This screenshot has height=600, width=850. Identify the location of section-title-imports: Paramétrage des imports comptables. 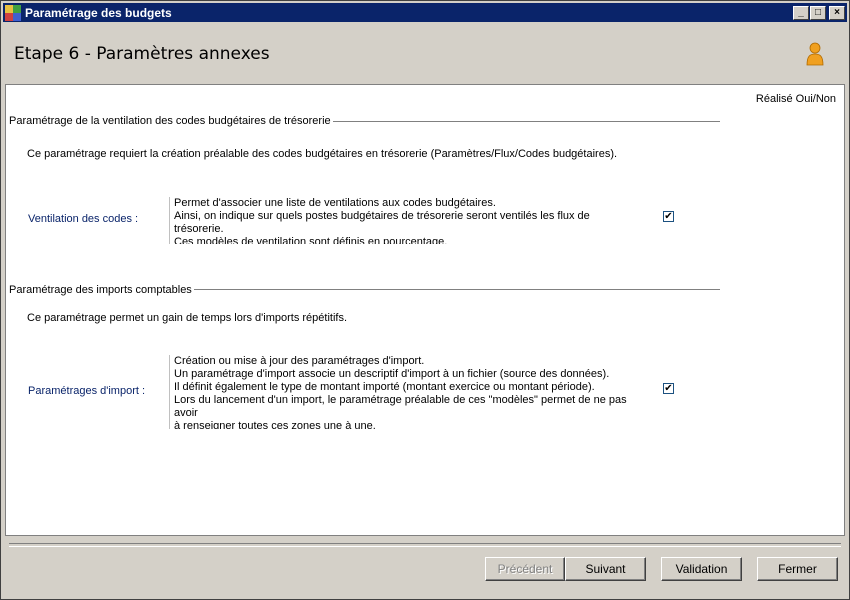
(101, 290).